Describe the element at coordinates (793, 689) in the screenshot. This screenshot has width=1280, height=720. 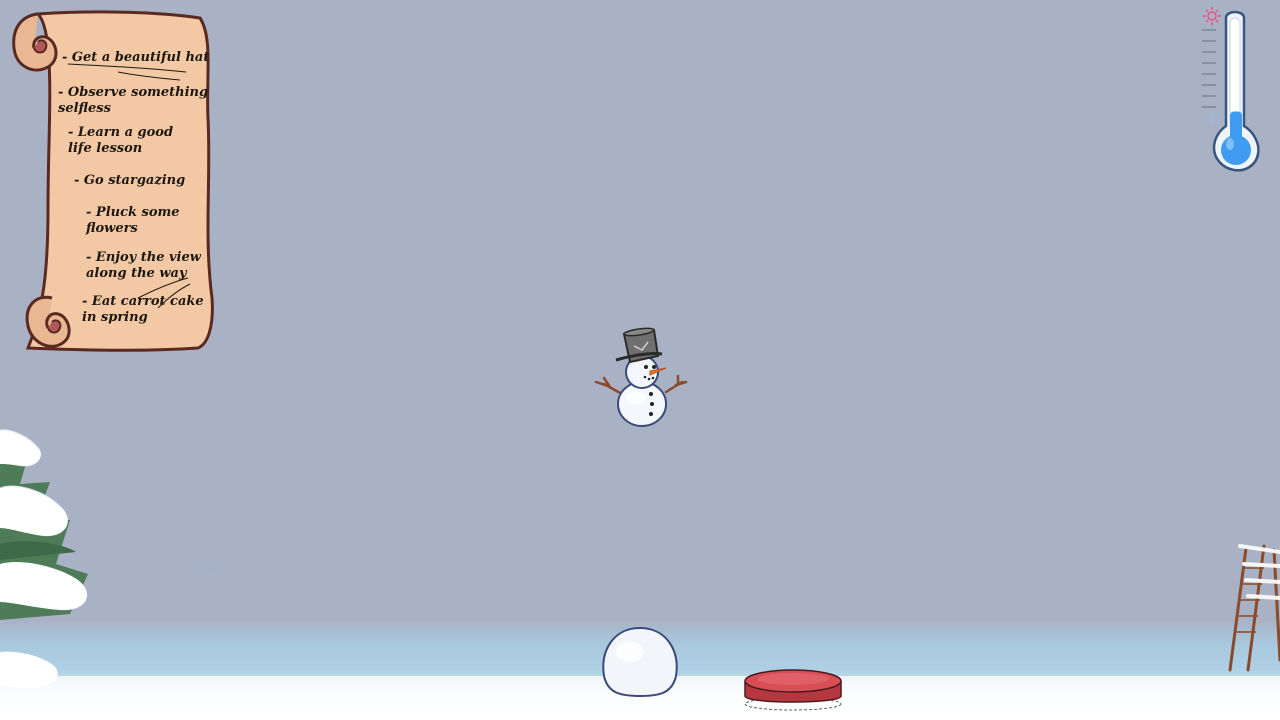
I see `red-push-button` at that location.